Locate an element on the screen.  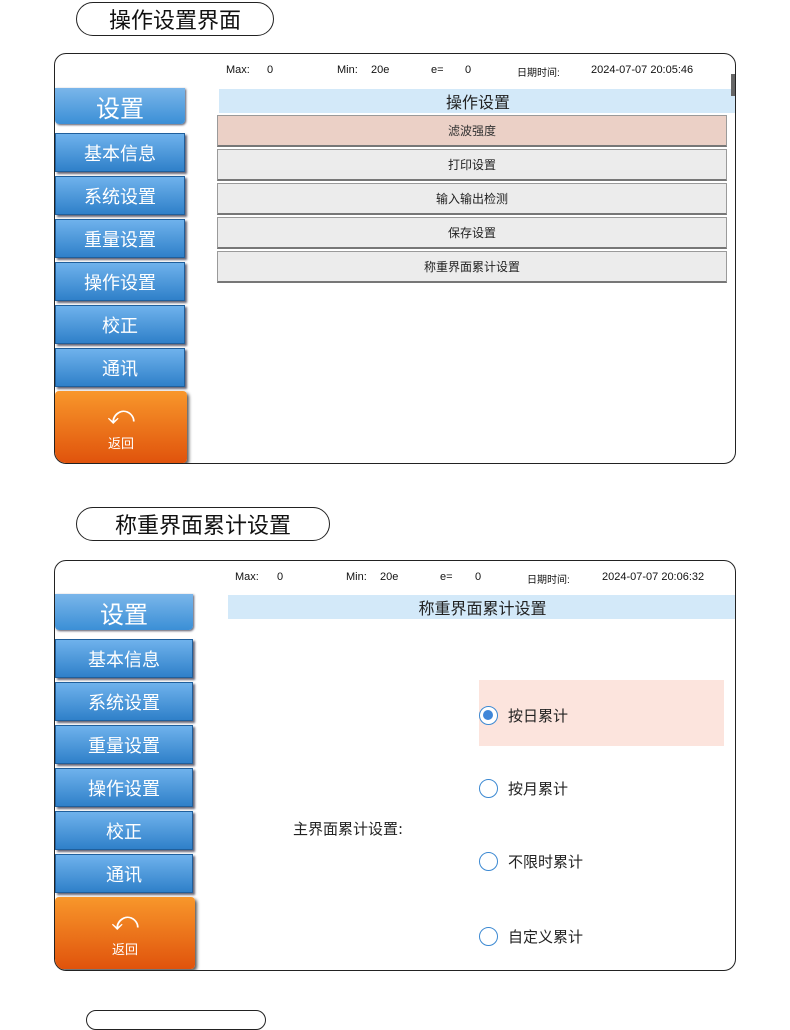
page-title: 操作设置 is located at coordinates (477, 101).